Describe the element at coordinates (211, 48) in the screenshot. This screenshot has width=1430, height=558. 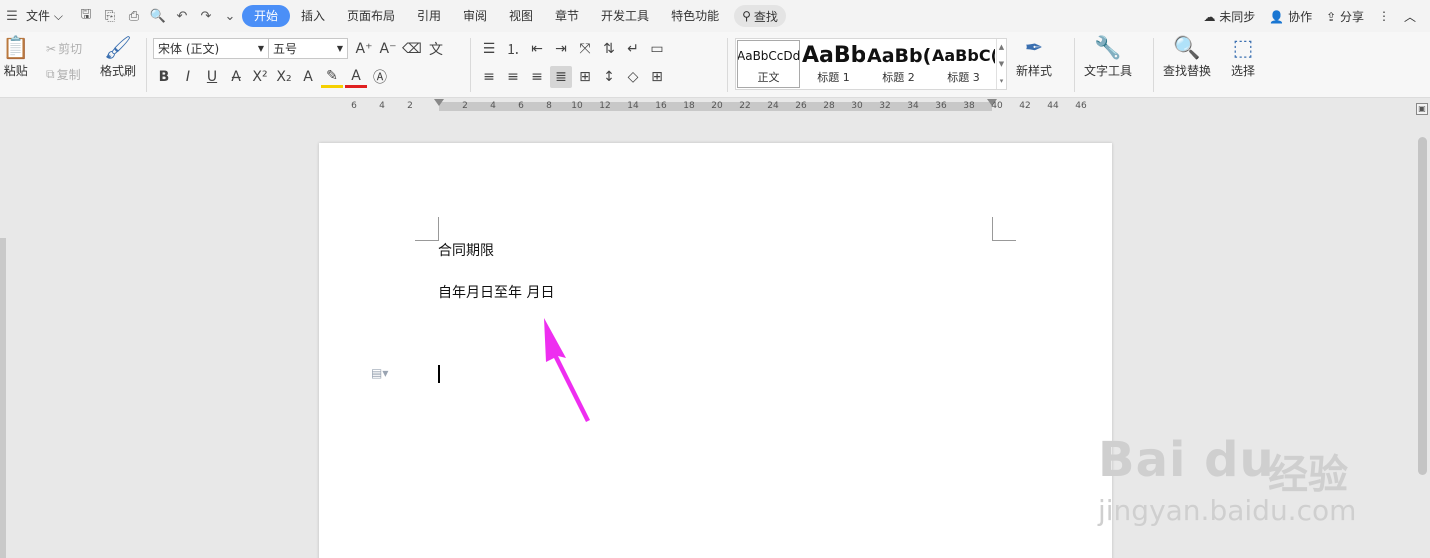
I see `font-name-select: 宋体 (正文) ▼` at that location.